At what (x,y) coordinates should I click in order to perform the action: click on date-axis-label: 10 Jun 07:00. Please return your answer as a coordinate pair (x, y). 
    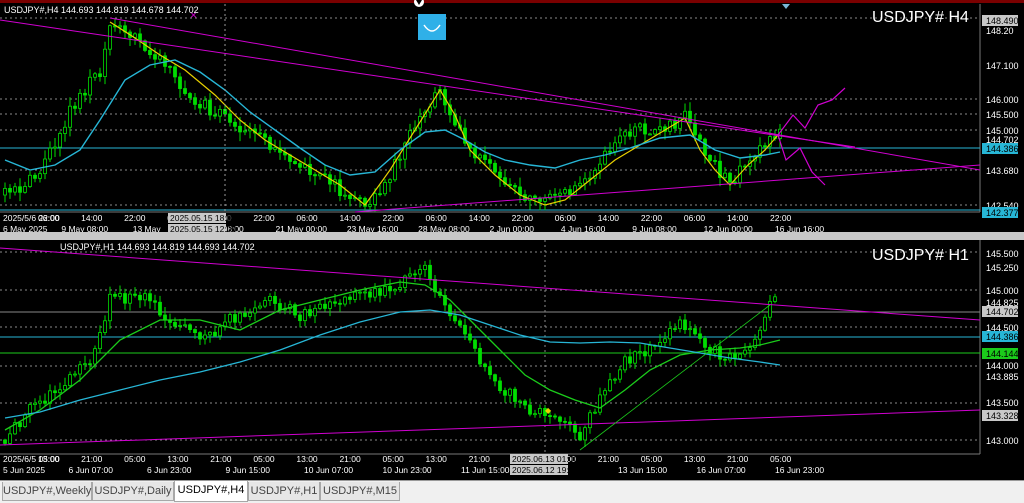
    Looking at the image, I should click on (328, 470).